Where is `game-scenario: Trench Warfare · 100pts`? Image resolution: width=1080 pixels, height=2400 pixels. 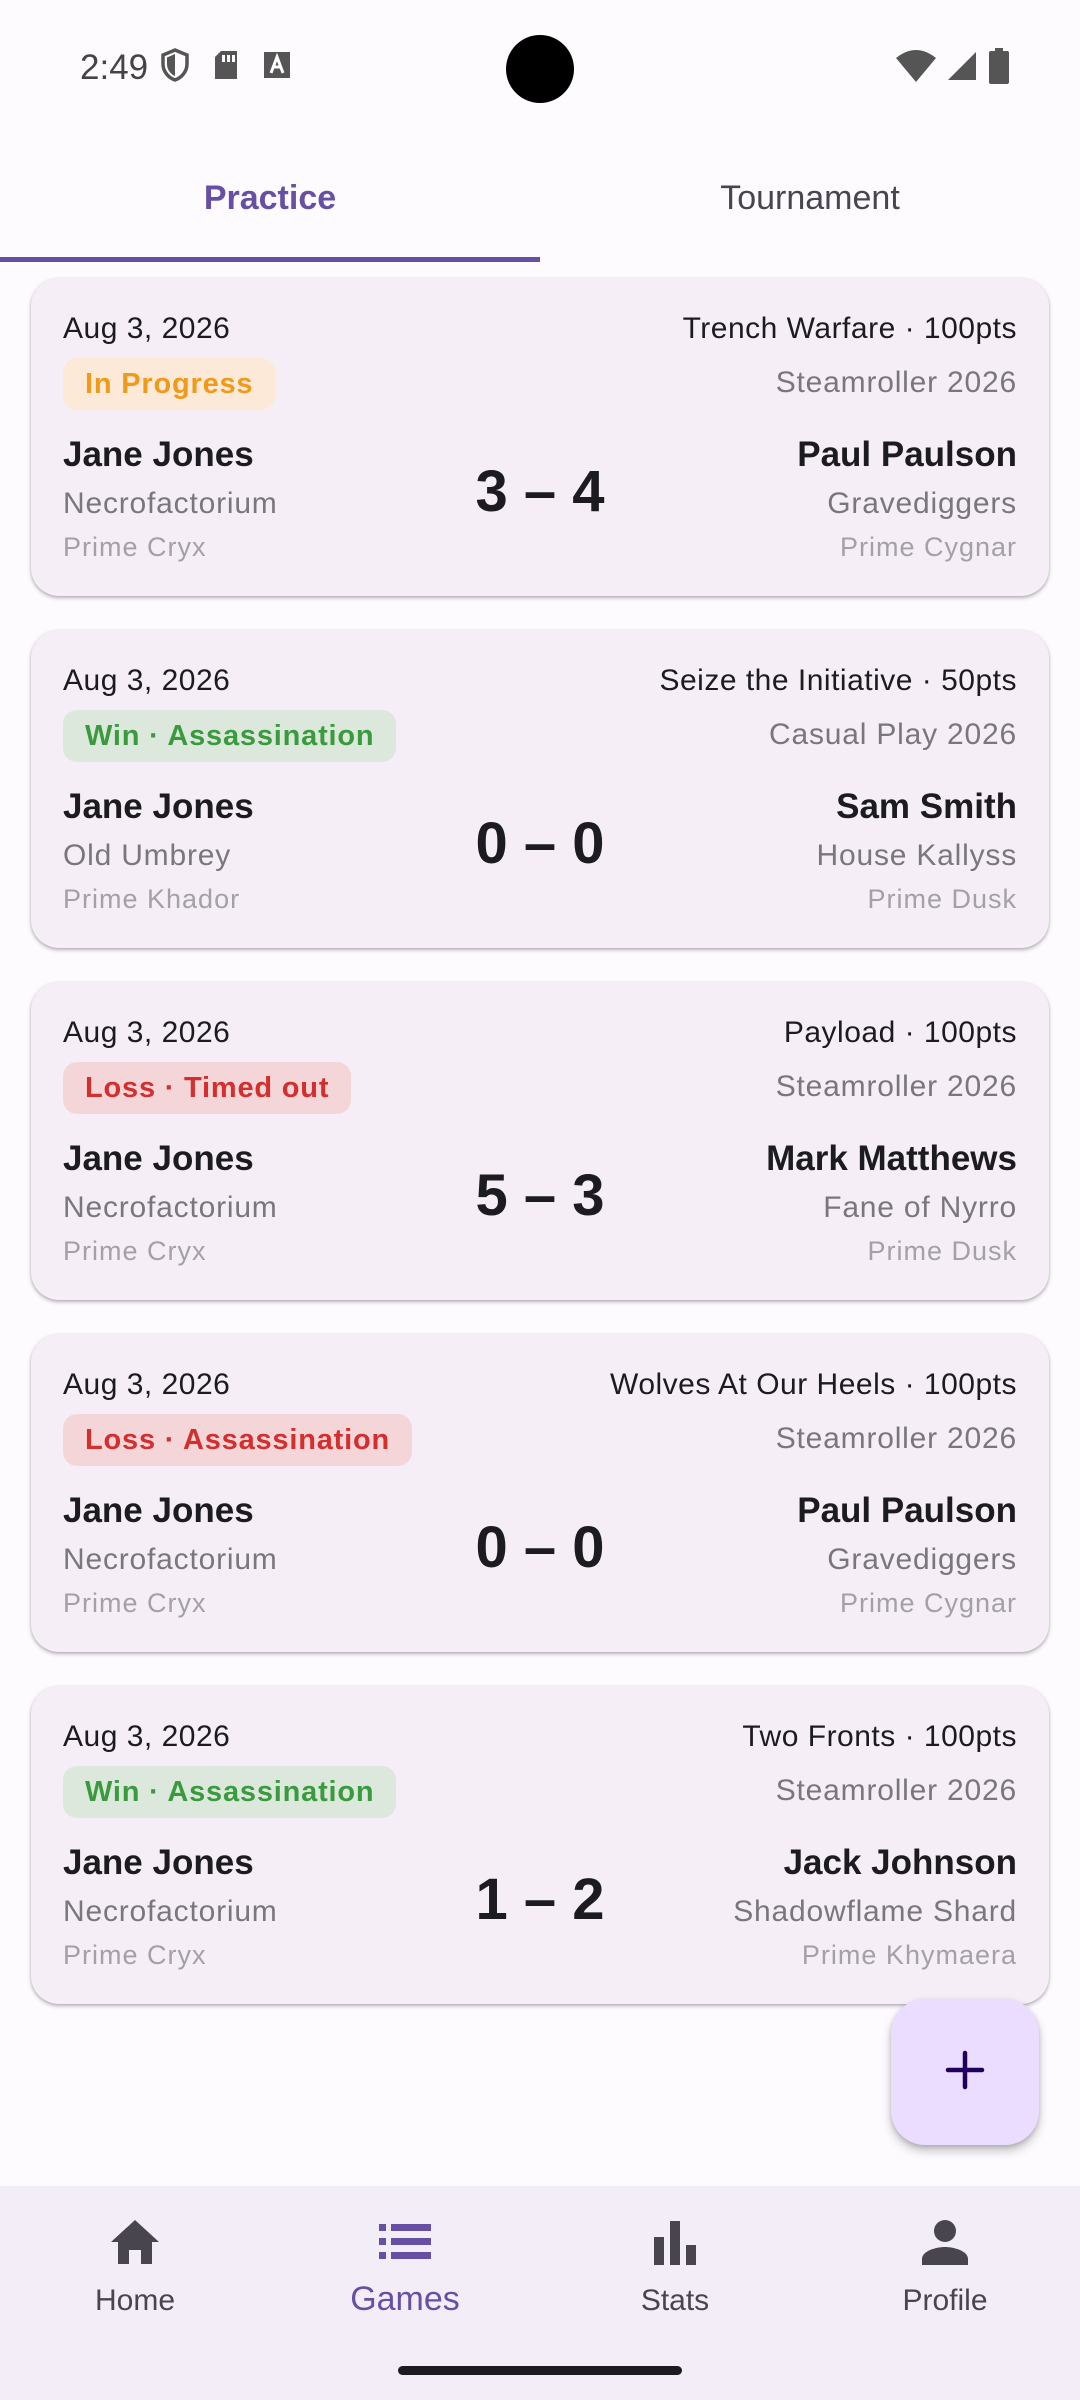 game-scenario: Trench Warfare · 100pts is located at coordinates (849, 328).